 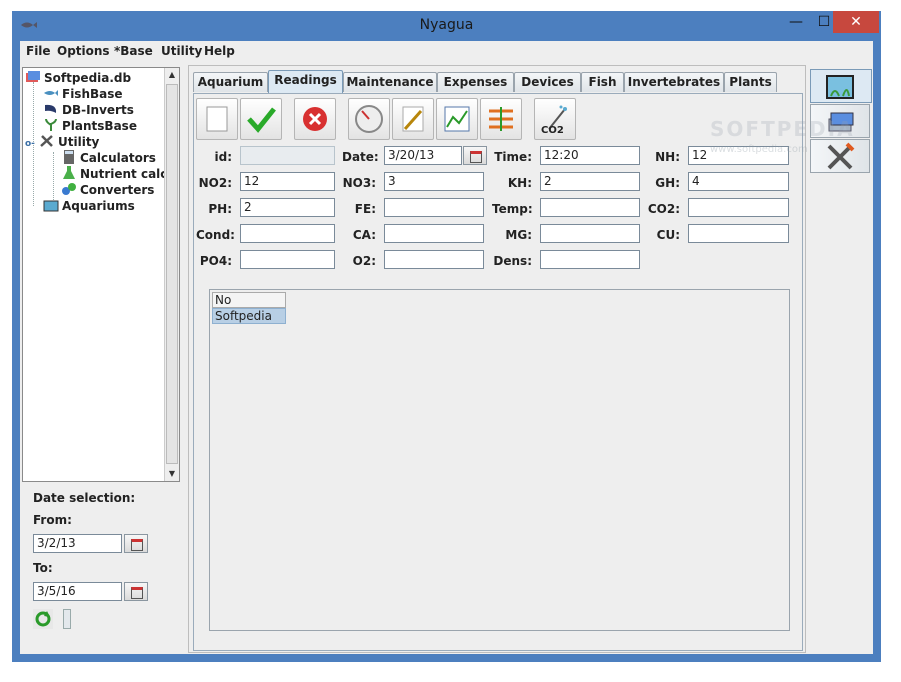 What do you see at coordinates (217, 119) in the screenshot?
I see `new-button` at bounding box center [217, 119].